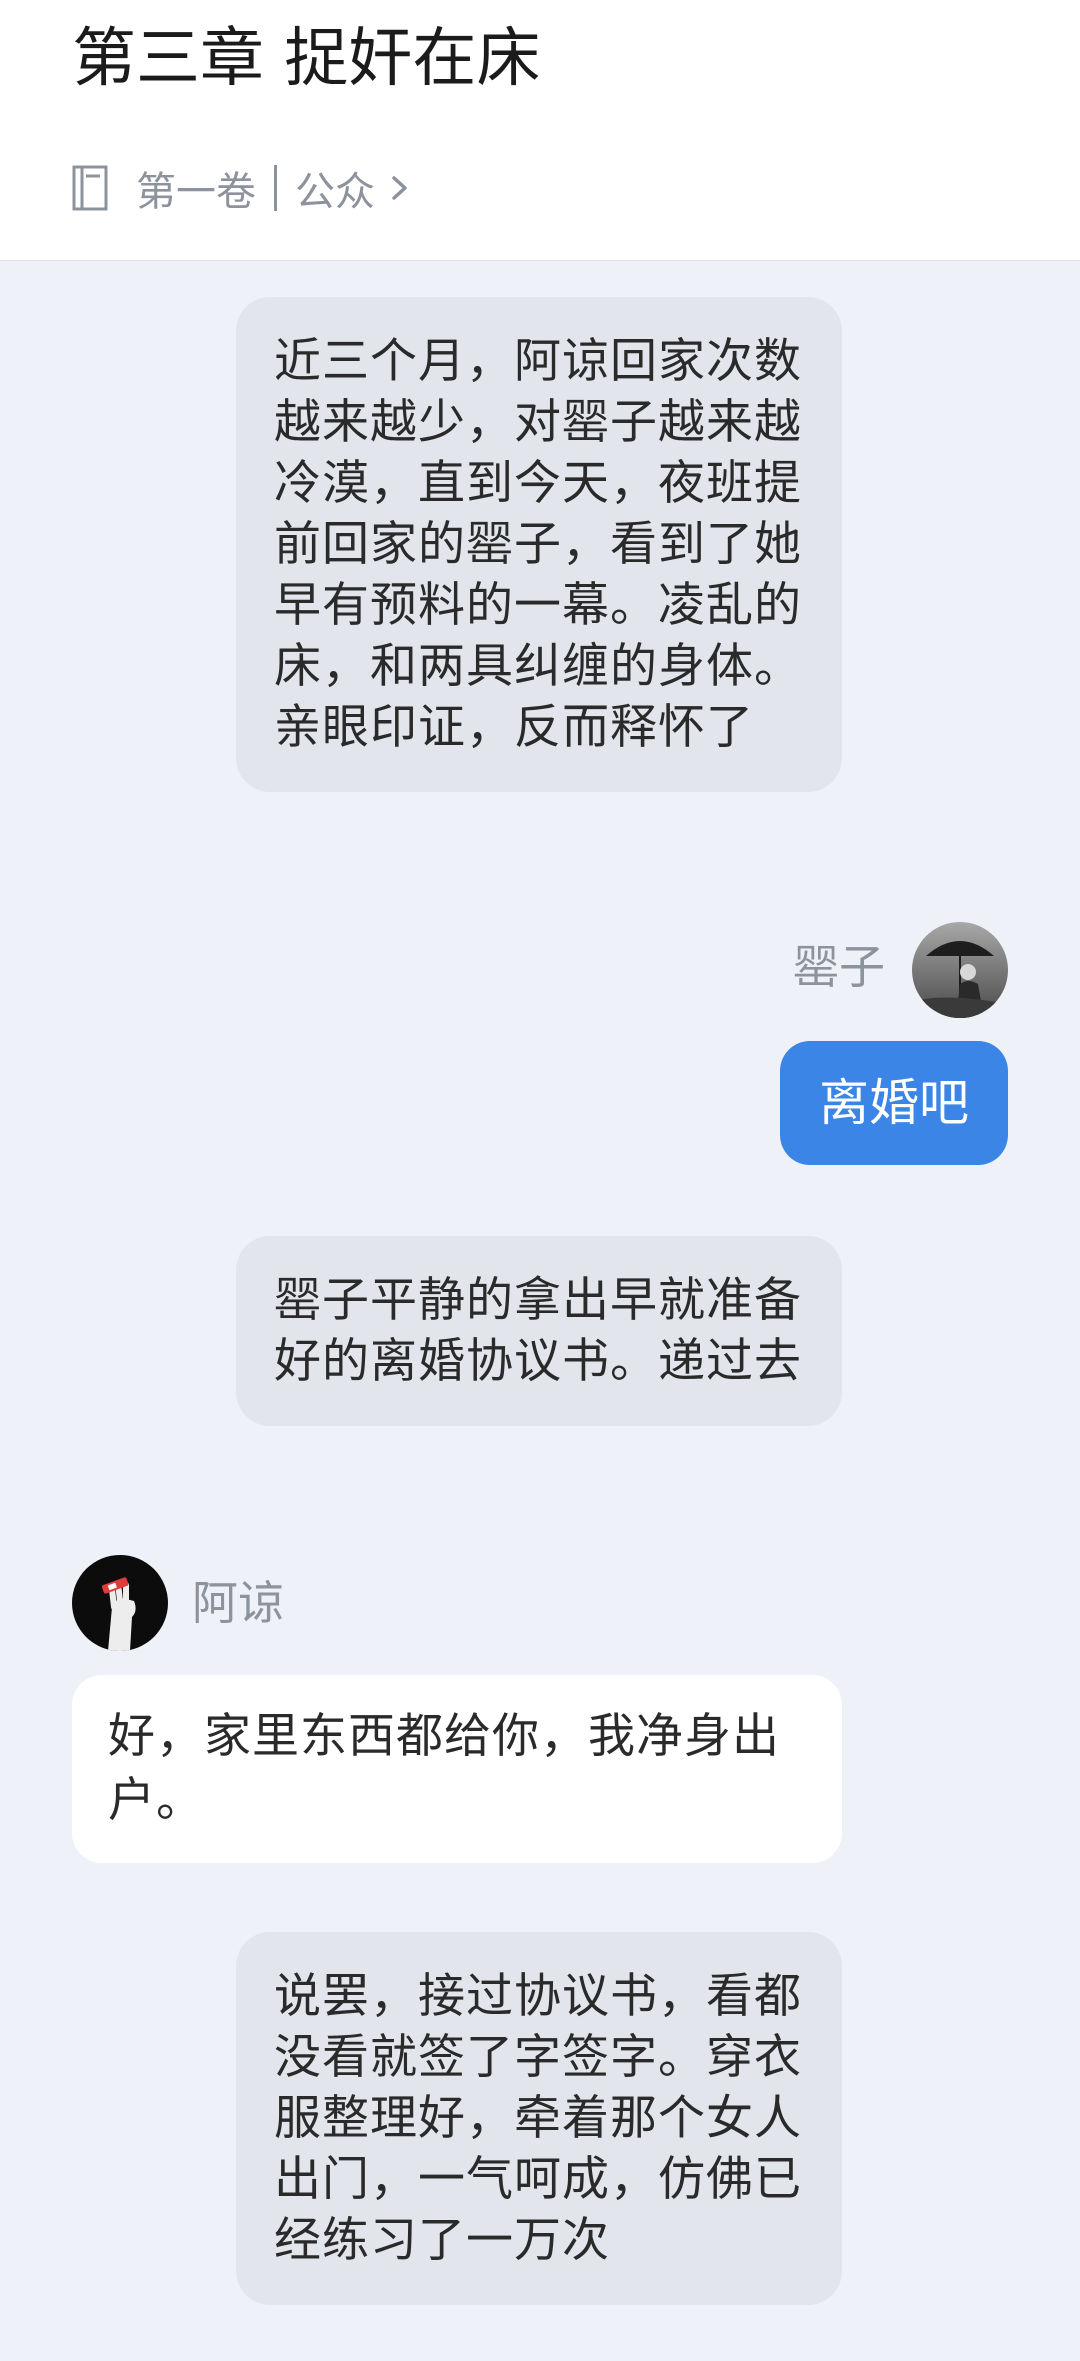  What do you see at coordinates (306, 59) in the screenshot?
I see `chapter-title: 第三章 捉奸在床` at bounding box center [306, 59].